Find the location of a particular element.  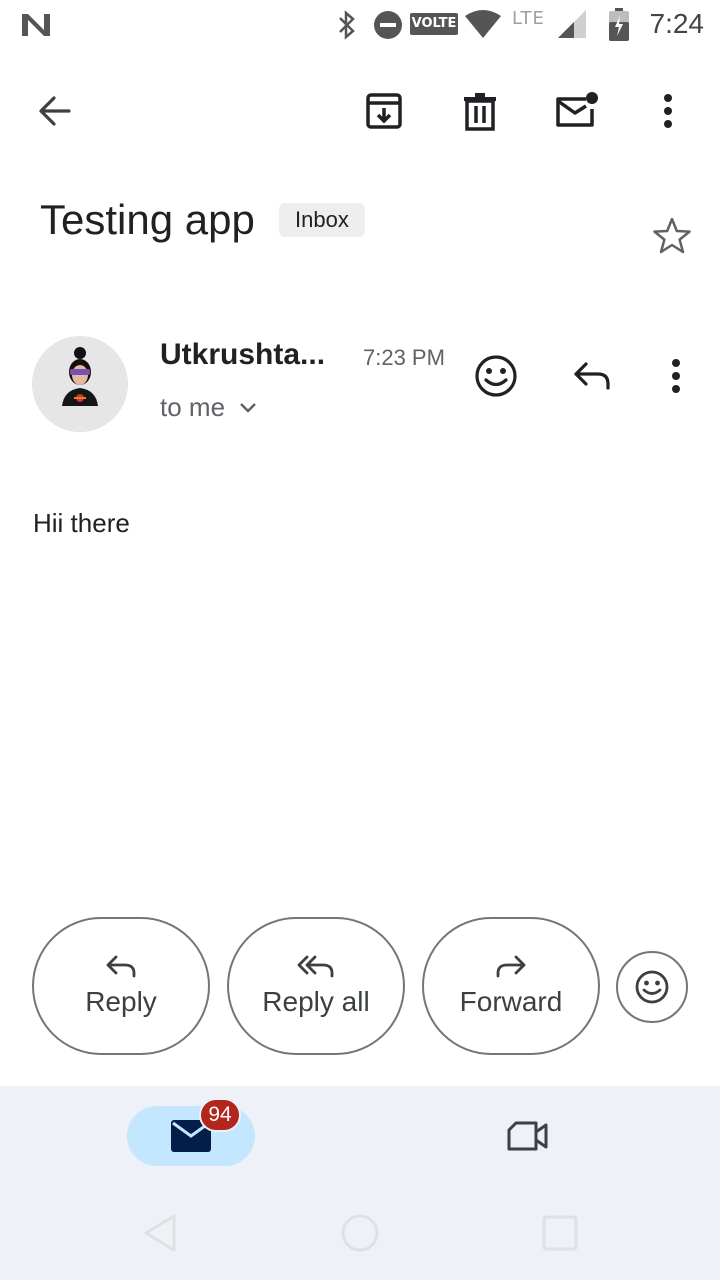

delete-button is located at coordinates (480, 111).